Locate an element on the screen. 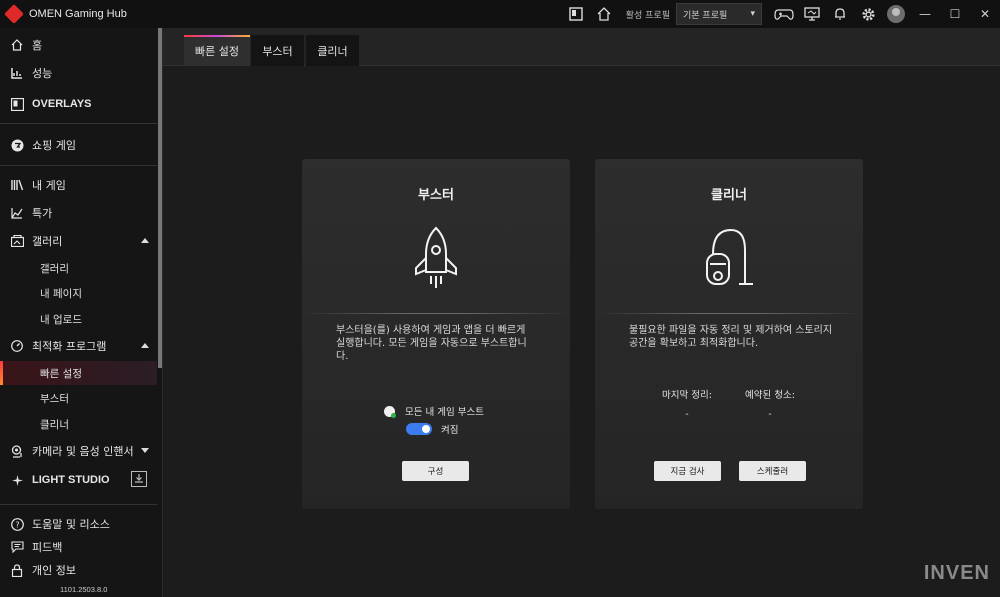 The height and width of the screenshot is (597, 1000). sidebar-item-overlays: OVERLAYS is located at coordinates (78, 104).